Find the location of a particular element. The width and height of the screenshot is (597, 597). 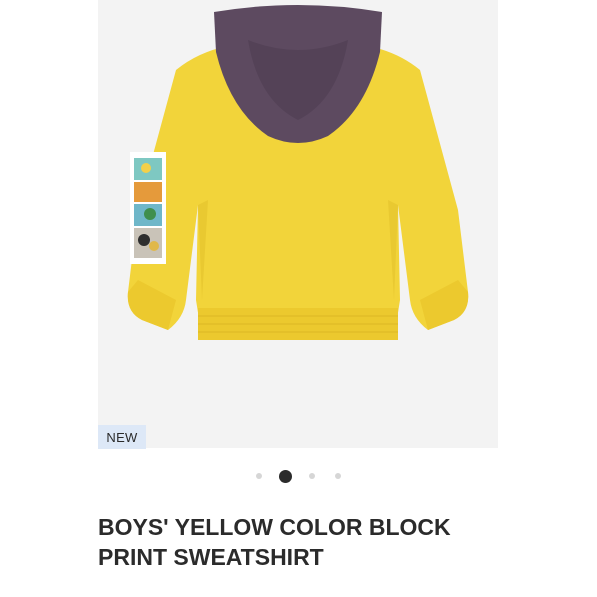

image-carousel-indicator is located at coordinates (298, 476).